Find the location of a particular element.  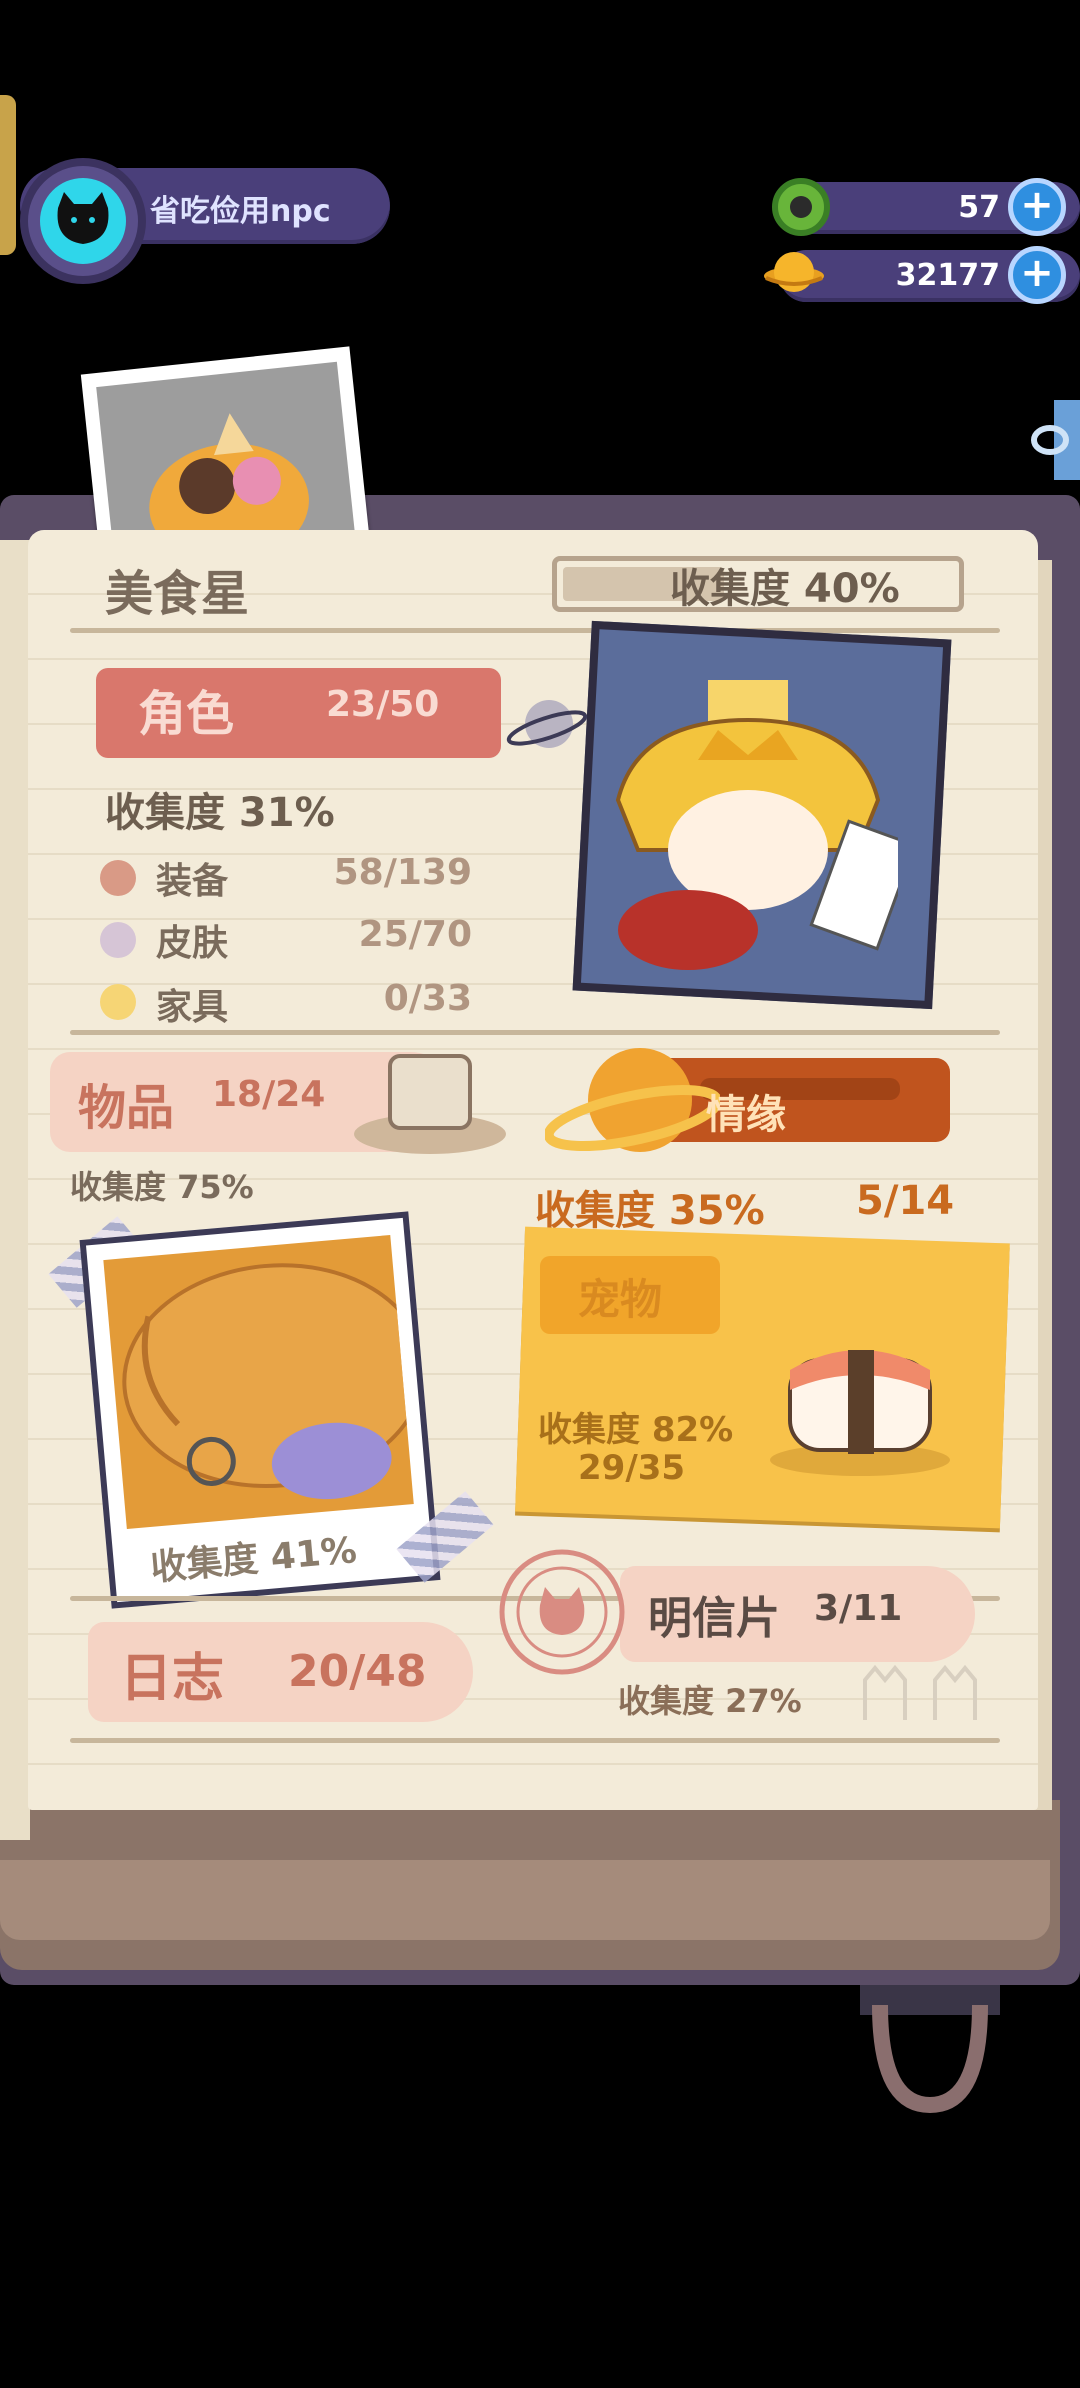

postcards-label: 明信片 is located at coordinates (714, 1618).